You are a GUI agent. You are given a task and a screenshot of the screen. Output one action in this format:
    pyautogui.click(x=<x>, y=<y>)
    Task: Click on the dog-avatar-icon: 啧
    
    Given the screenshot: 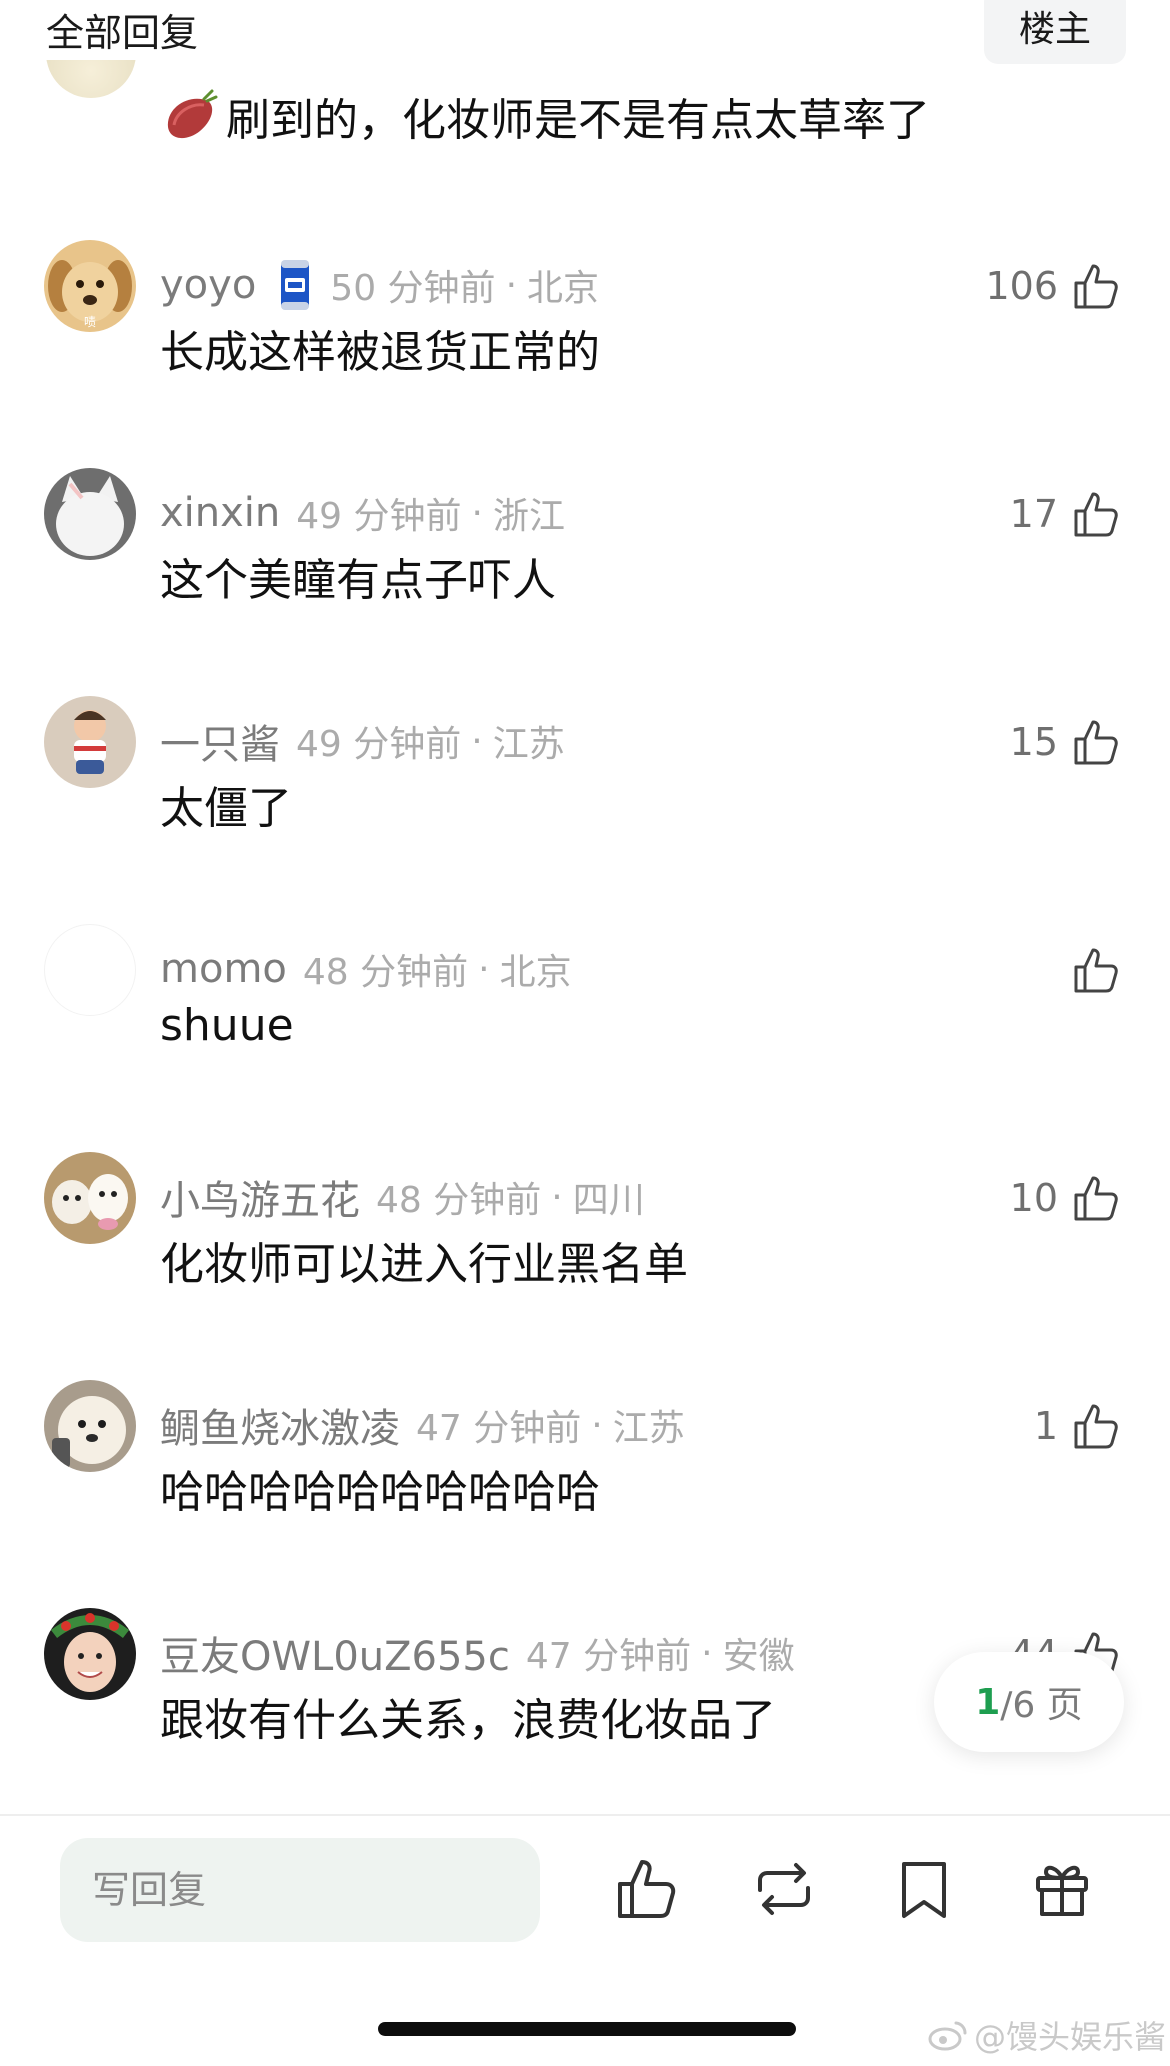 What is the action you would take?
    pyautogui.click(x=90, y=286)
    